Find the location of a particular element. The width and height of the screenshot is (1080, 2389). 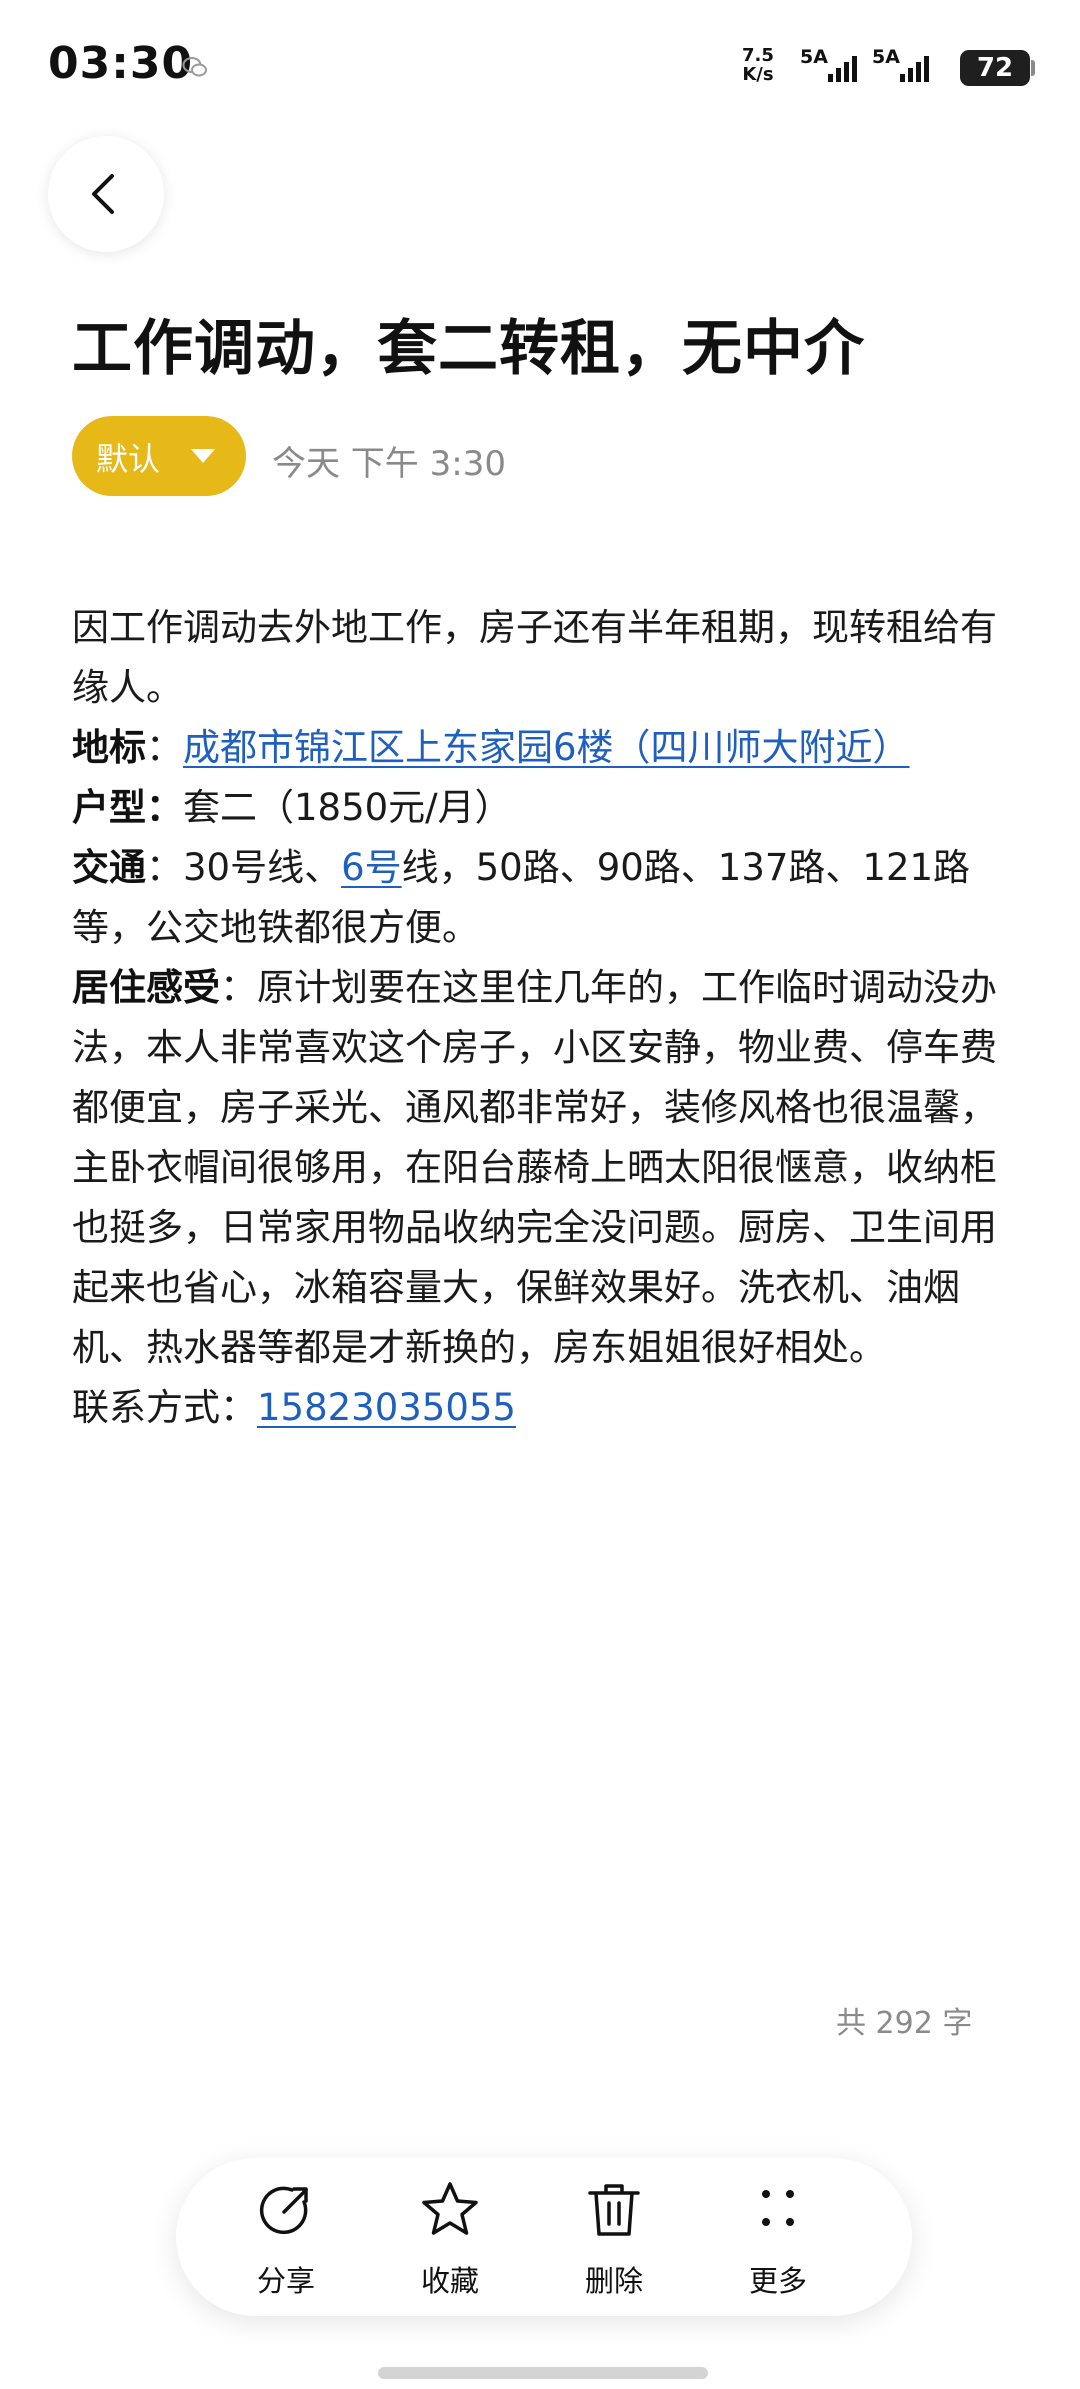

star-icon is located at coordinates (450, 2208).